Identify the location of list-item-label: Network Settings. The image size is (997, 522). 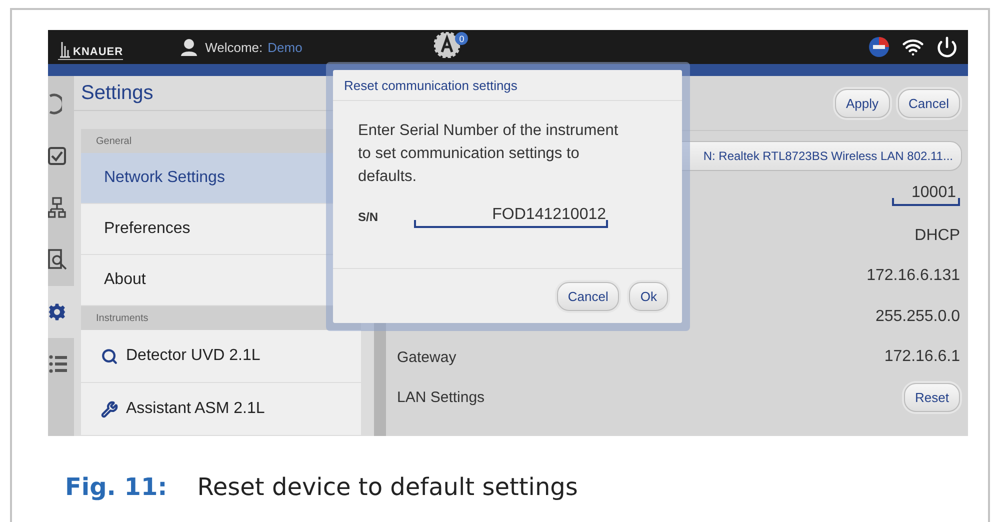
(164, 178).